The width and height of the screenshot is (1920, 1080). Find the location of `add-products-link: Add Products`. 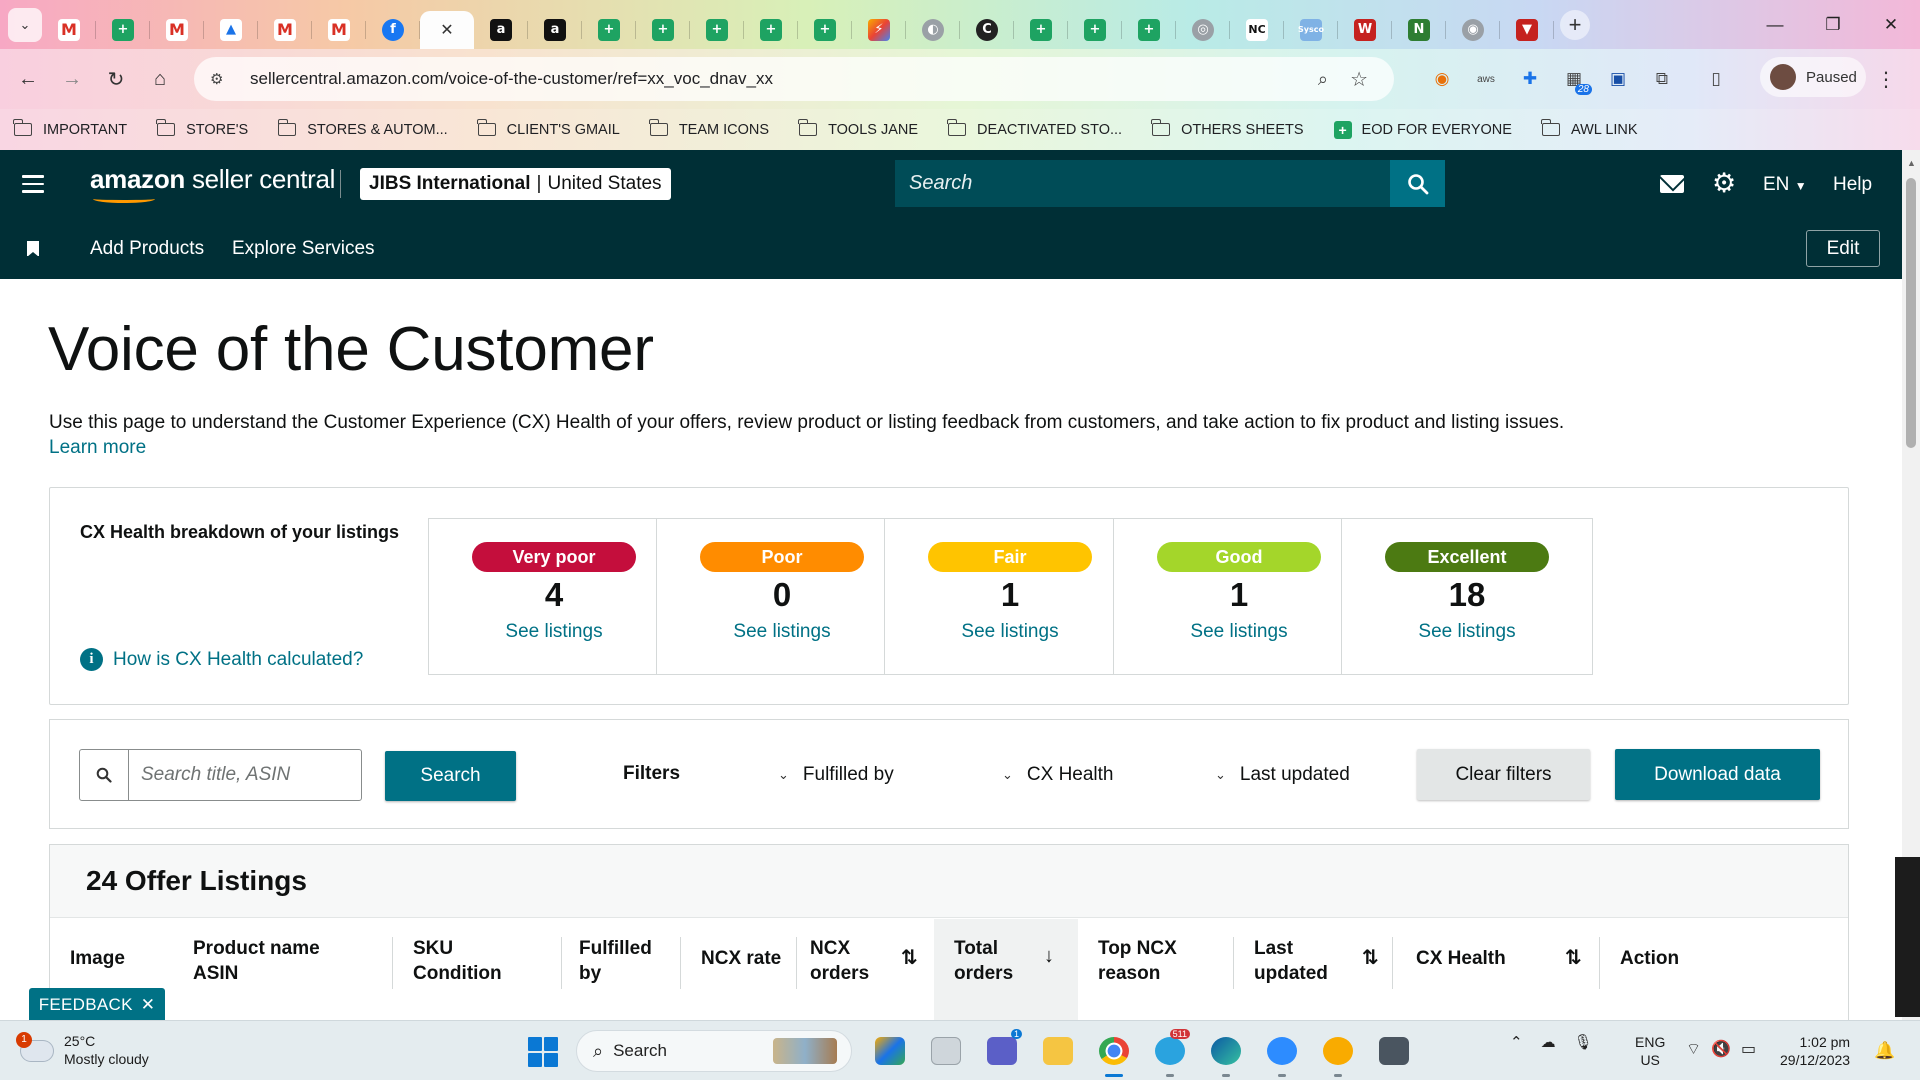

add-products-link: Add Products is located at coordinates (147, 249).